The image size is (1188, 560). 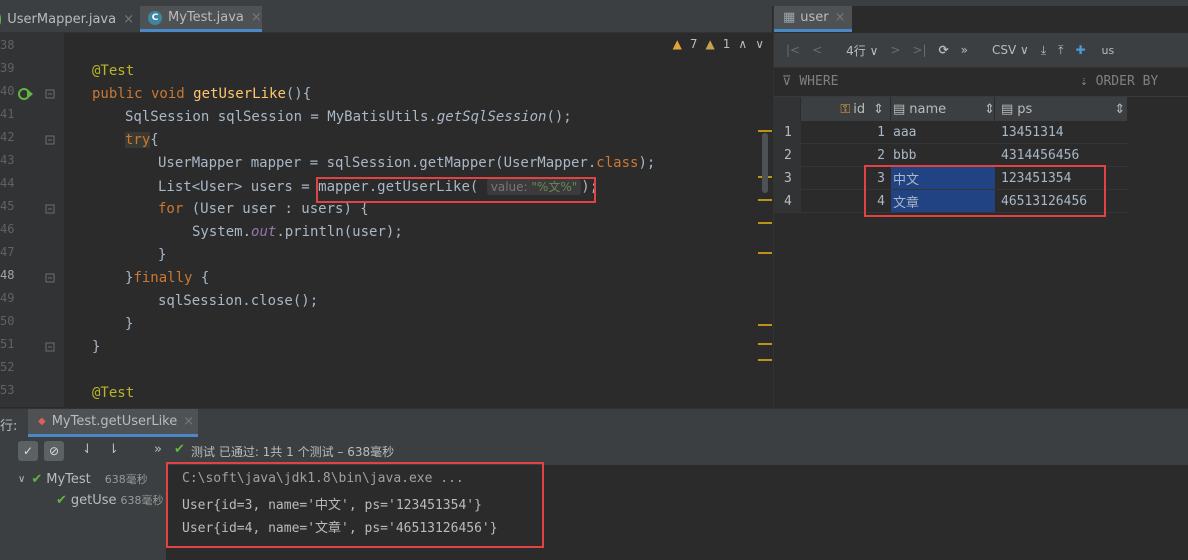 I want to click on first-page-icon: |<, so click(x=793, y=50).